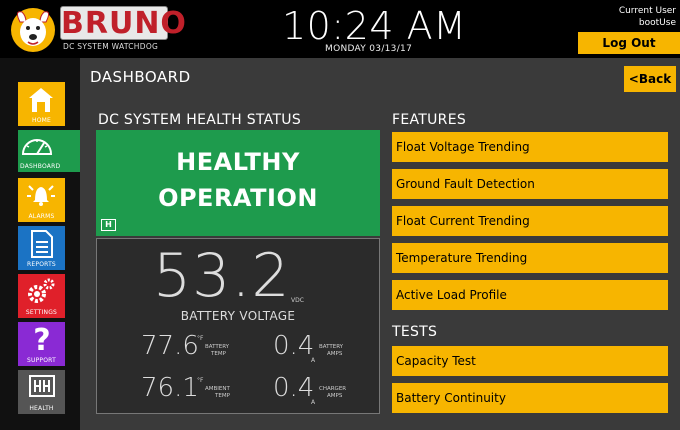 The image size is (680, 430). Describe the element at coordinates (217, 350) in the screenshot. I see `battery-temp-label: BATTERY TEMP` at that location.